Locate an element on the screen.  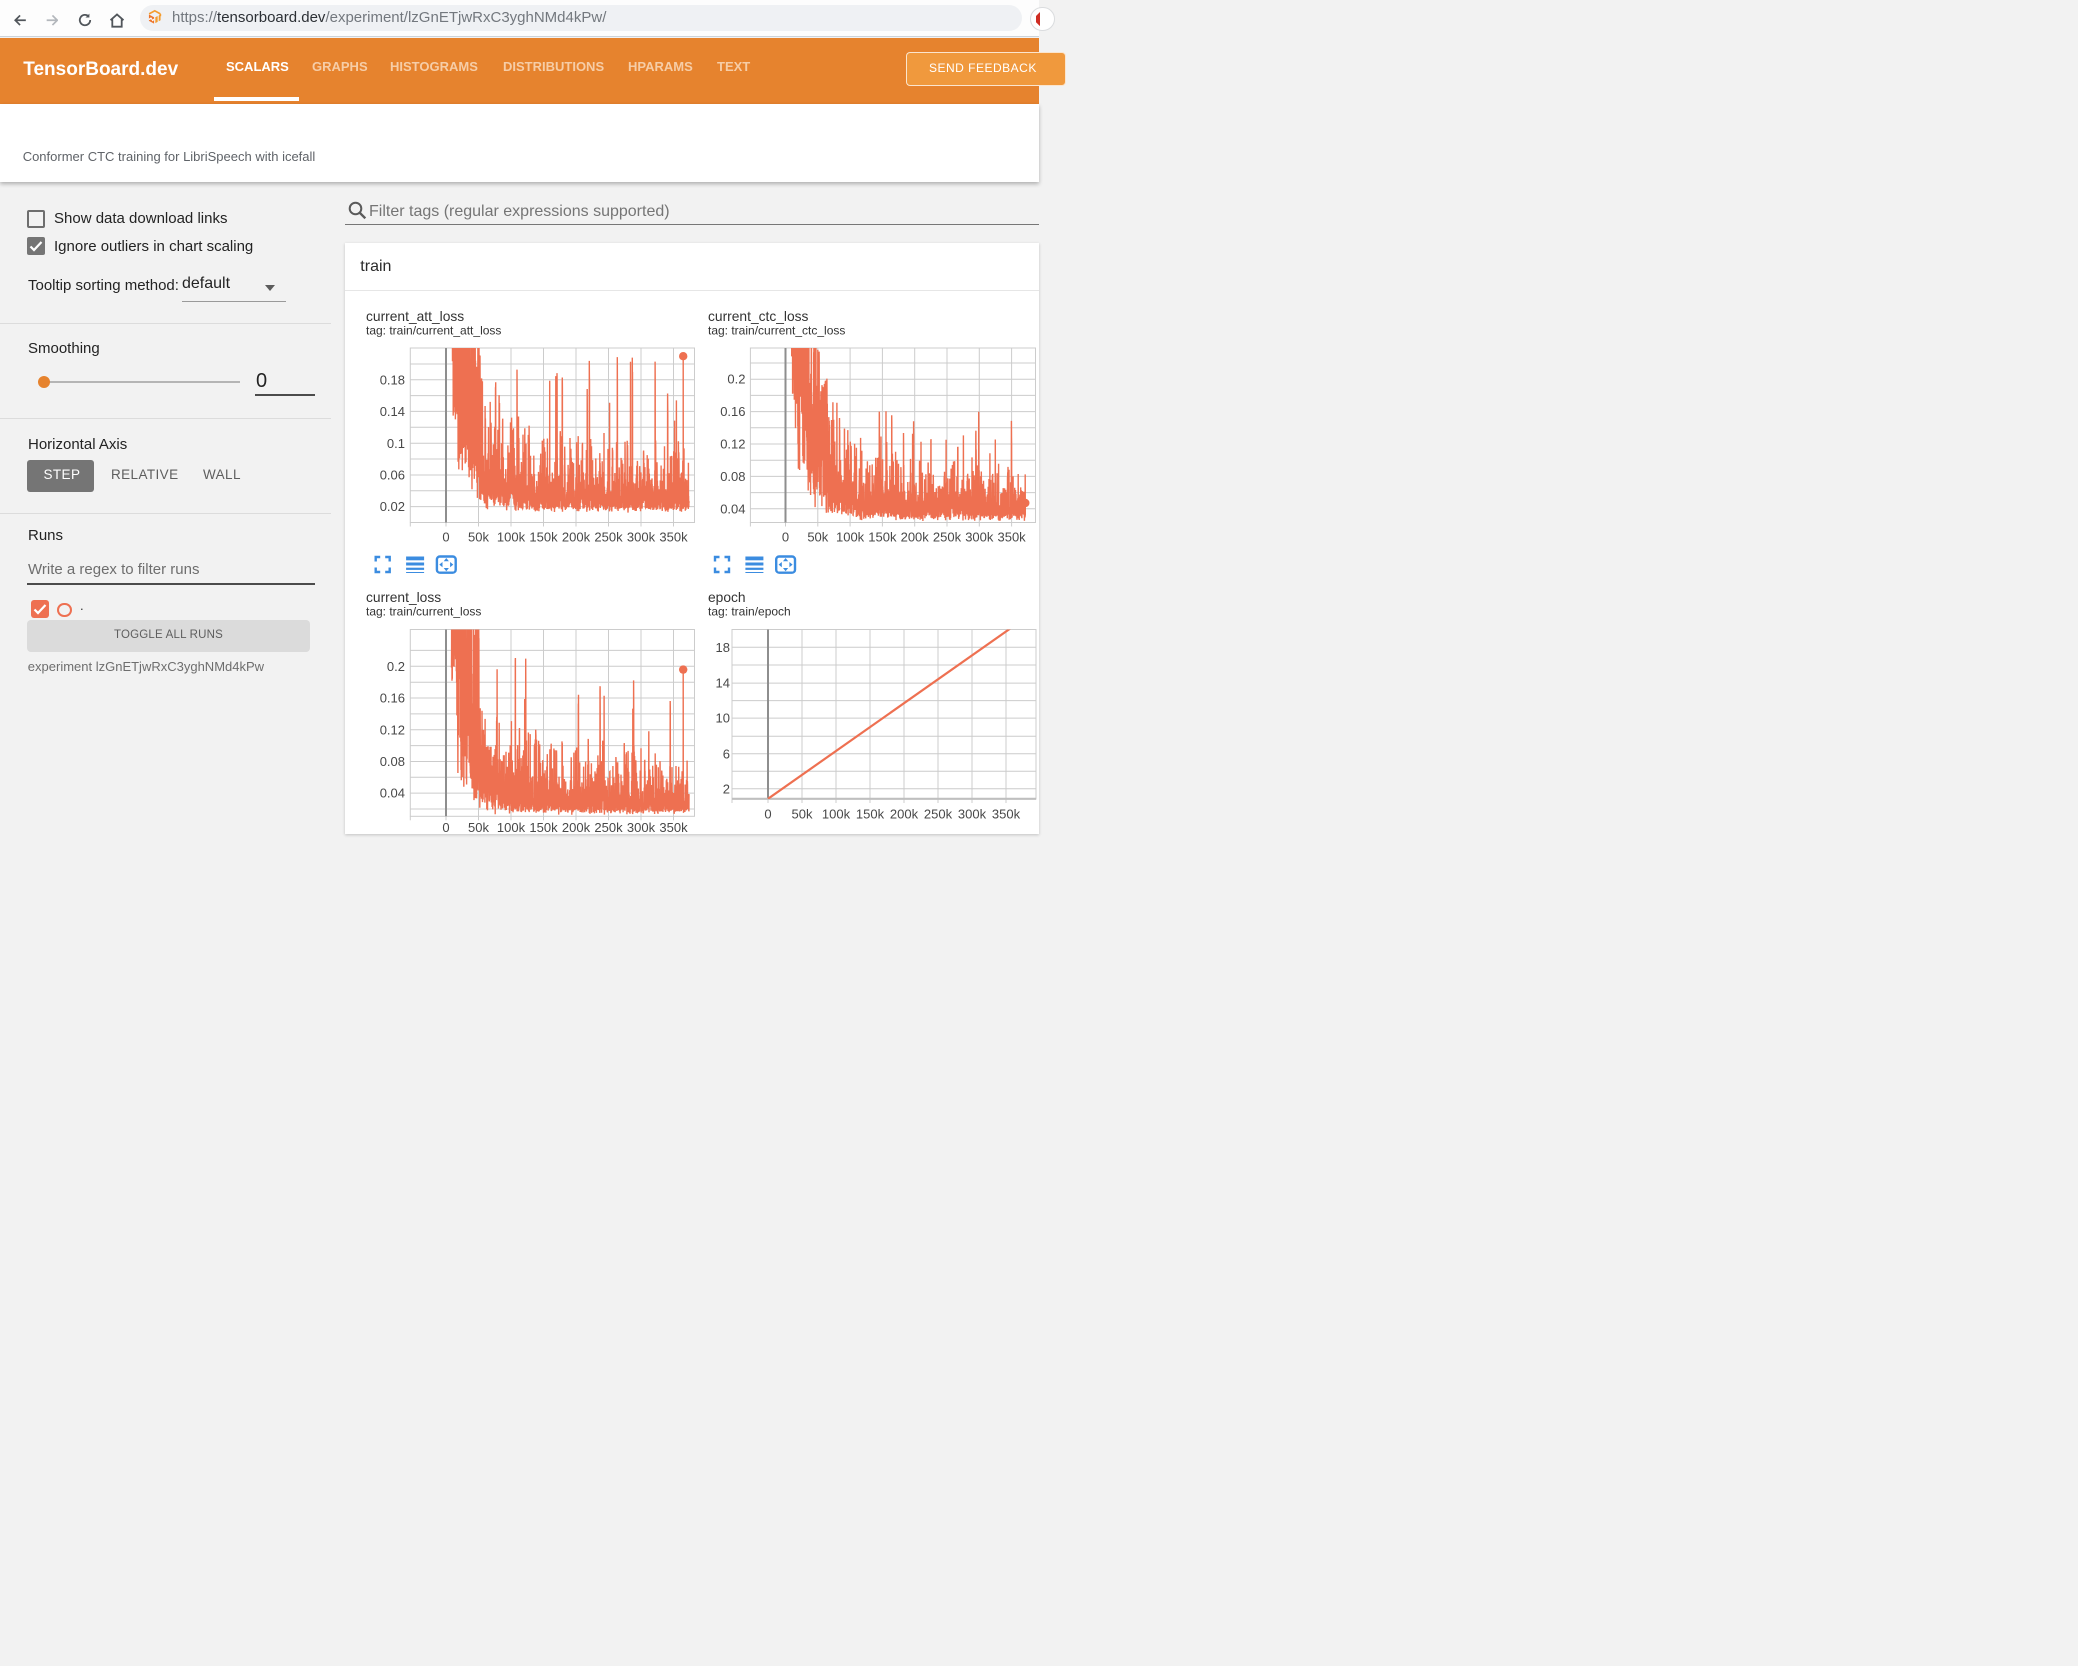
svg-text: 18 is located at coordinates (723, 647).